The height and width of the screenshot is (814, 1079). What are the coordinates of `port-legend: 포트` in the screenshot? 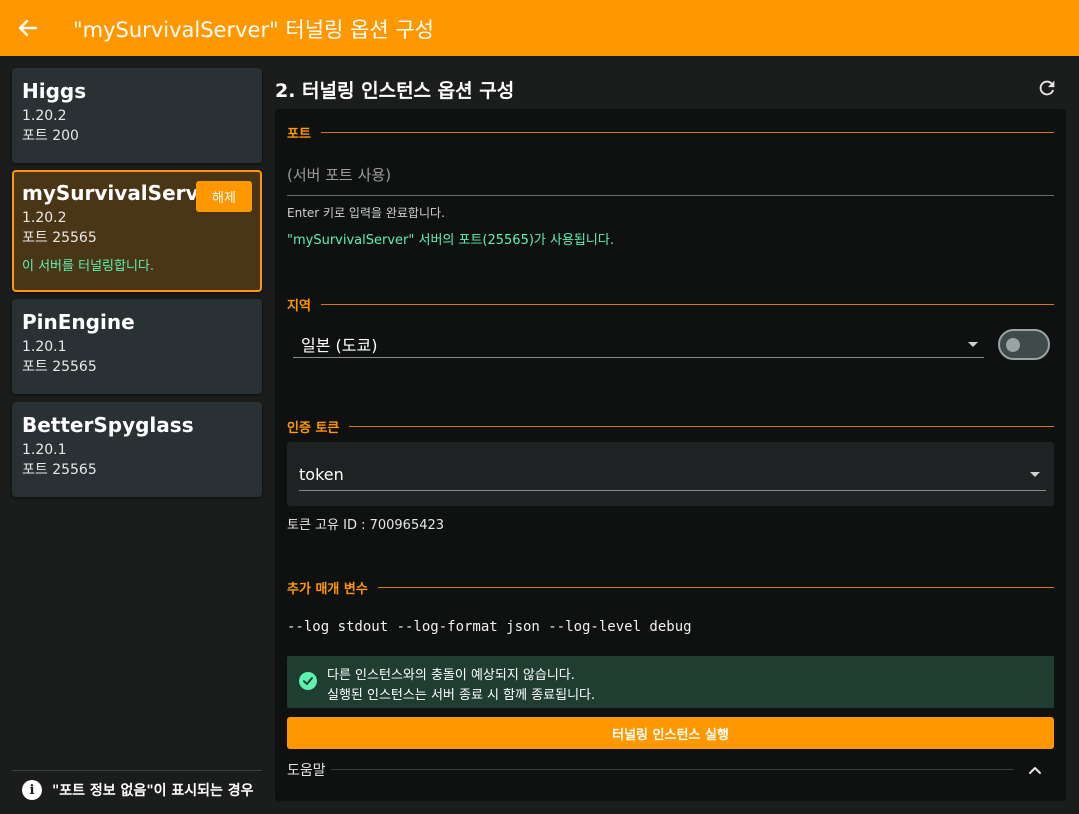 It's located at (670, 132).